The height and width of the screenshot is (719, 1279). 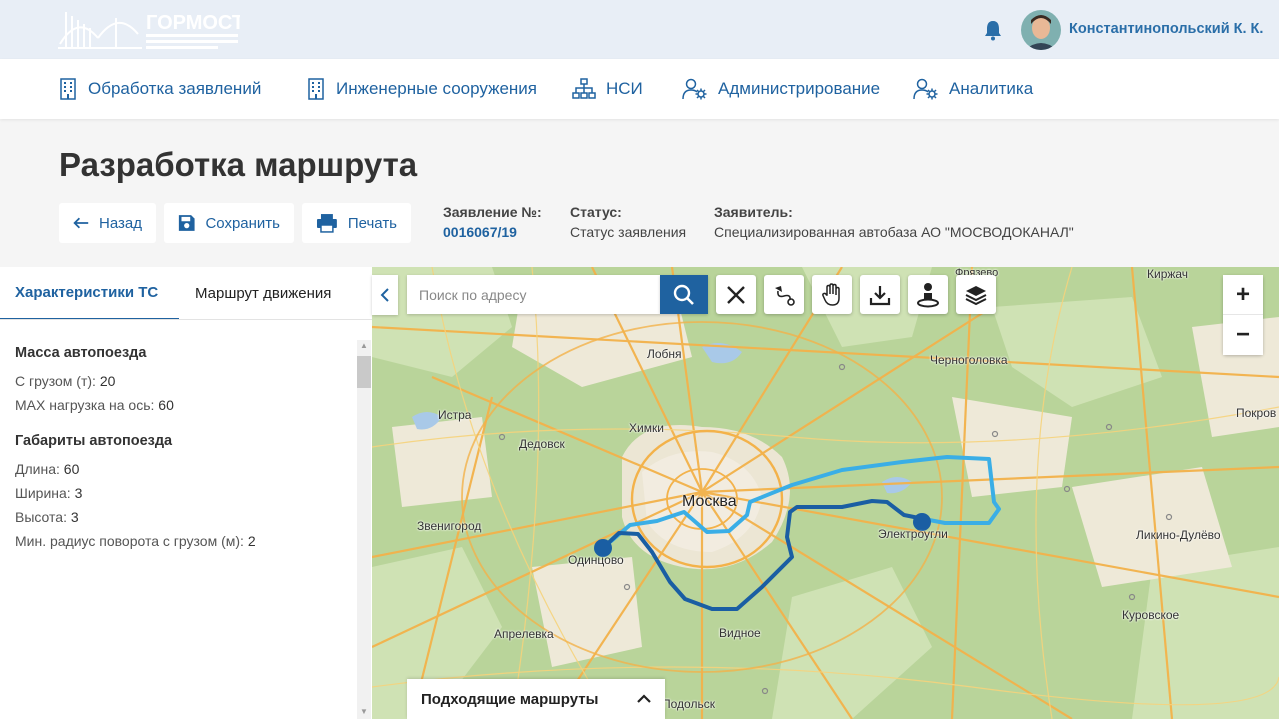 I want to click on hand-icon, so click(x=831, y=294).